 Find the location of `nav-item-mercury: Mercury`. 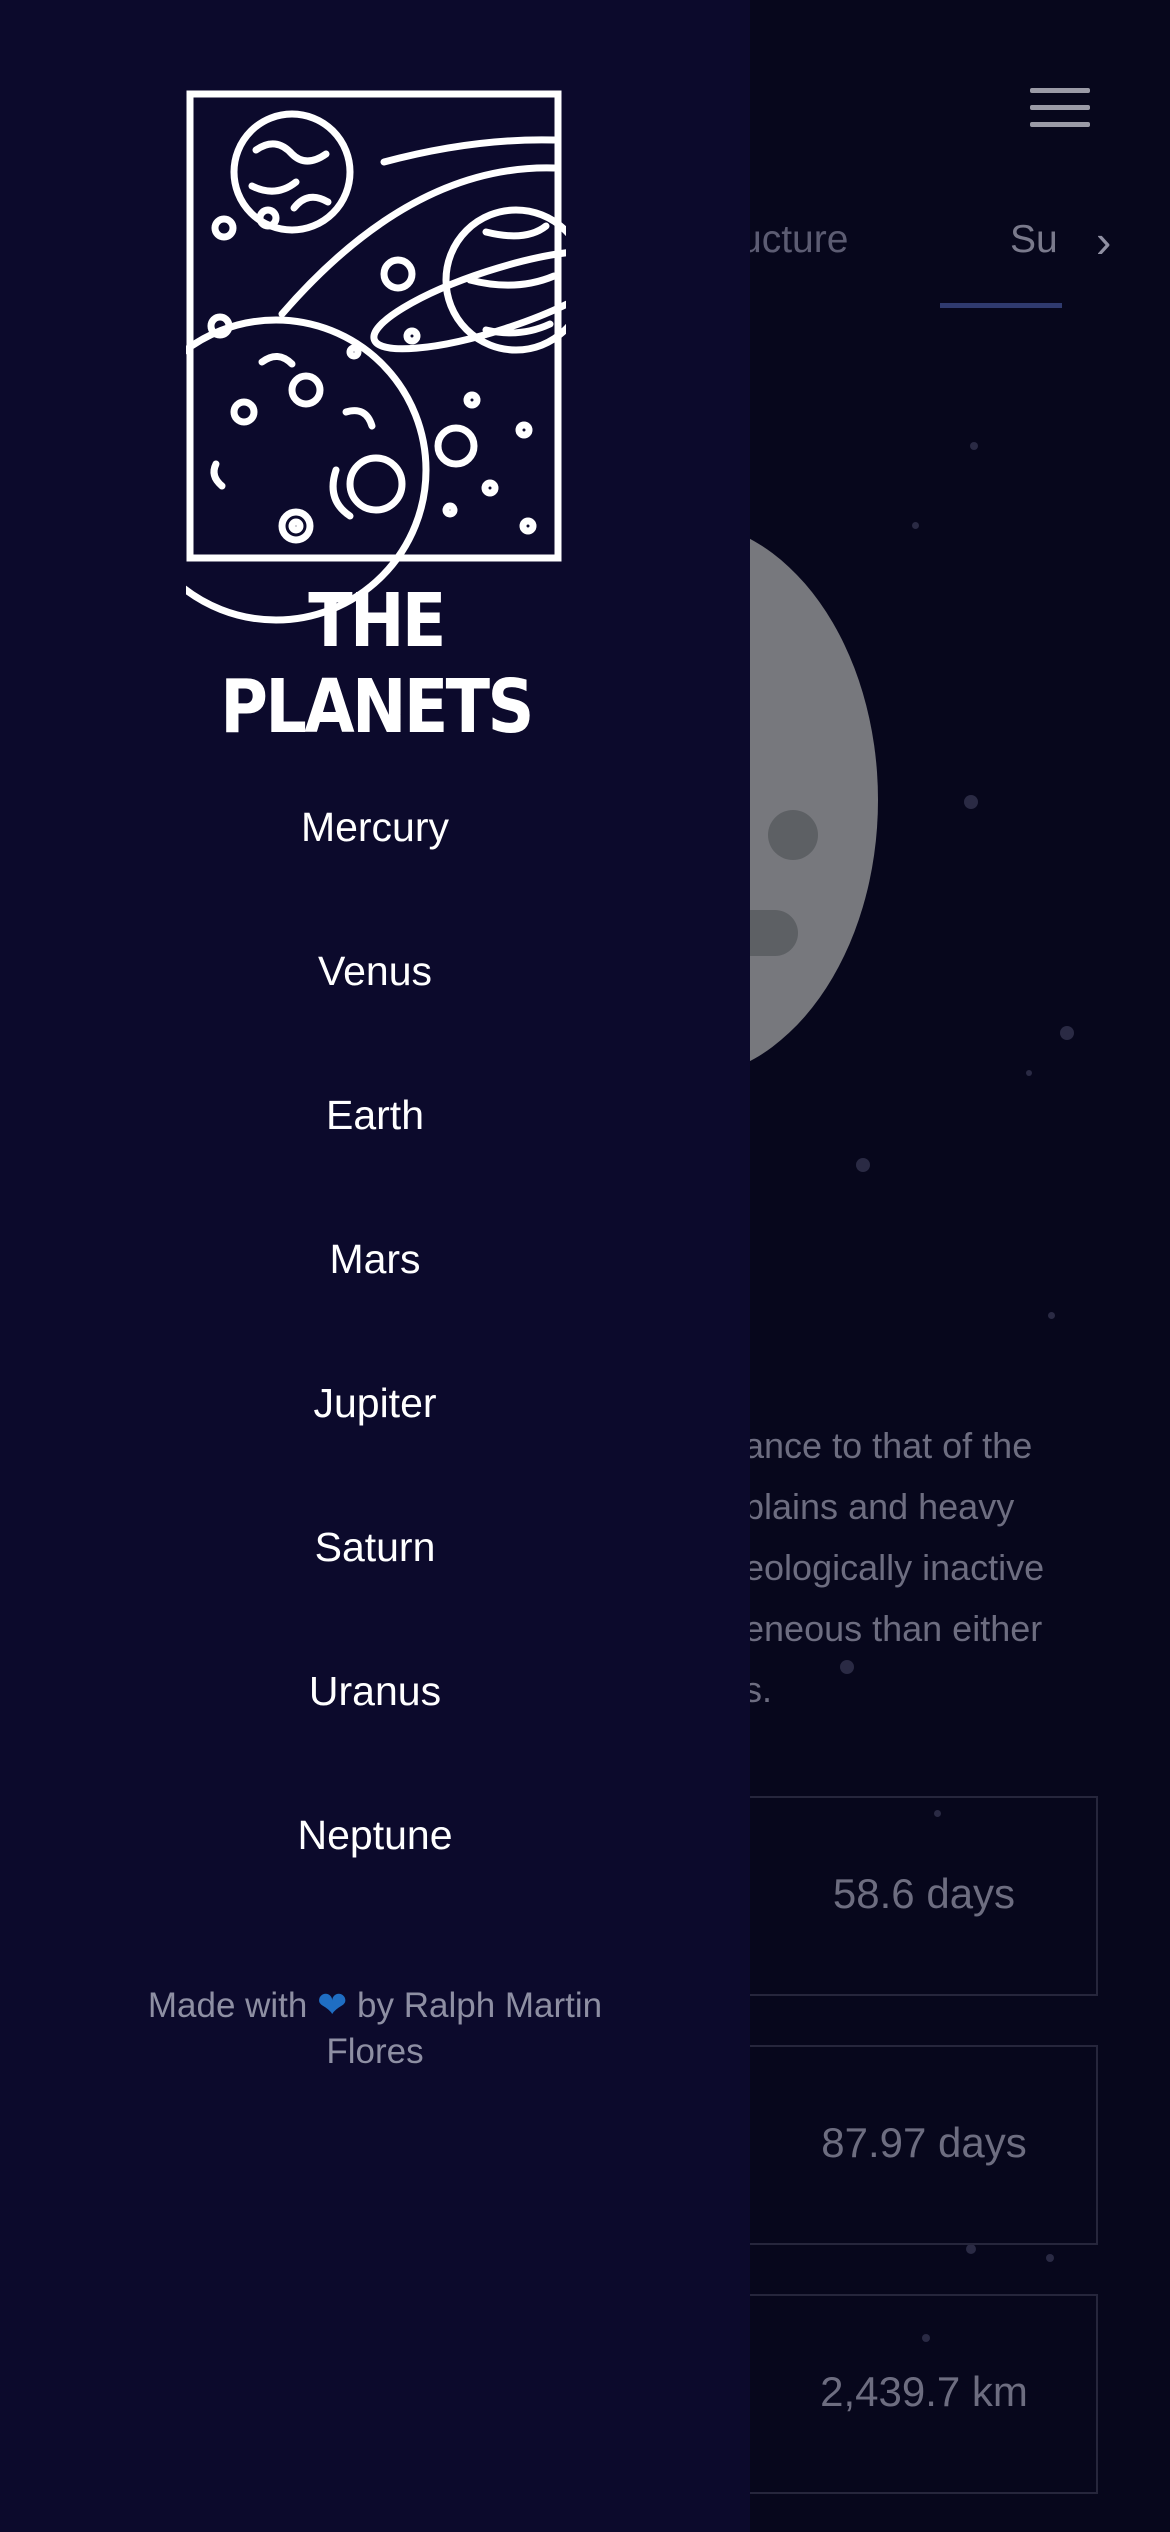

nav-item-mercury: Mercury is located at coordinates (375, 862).